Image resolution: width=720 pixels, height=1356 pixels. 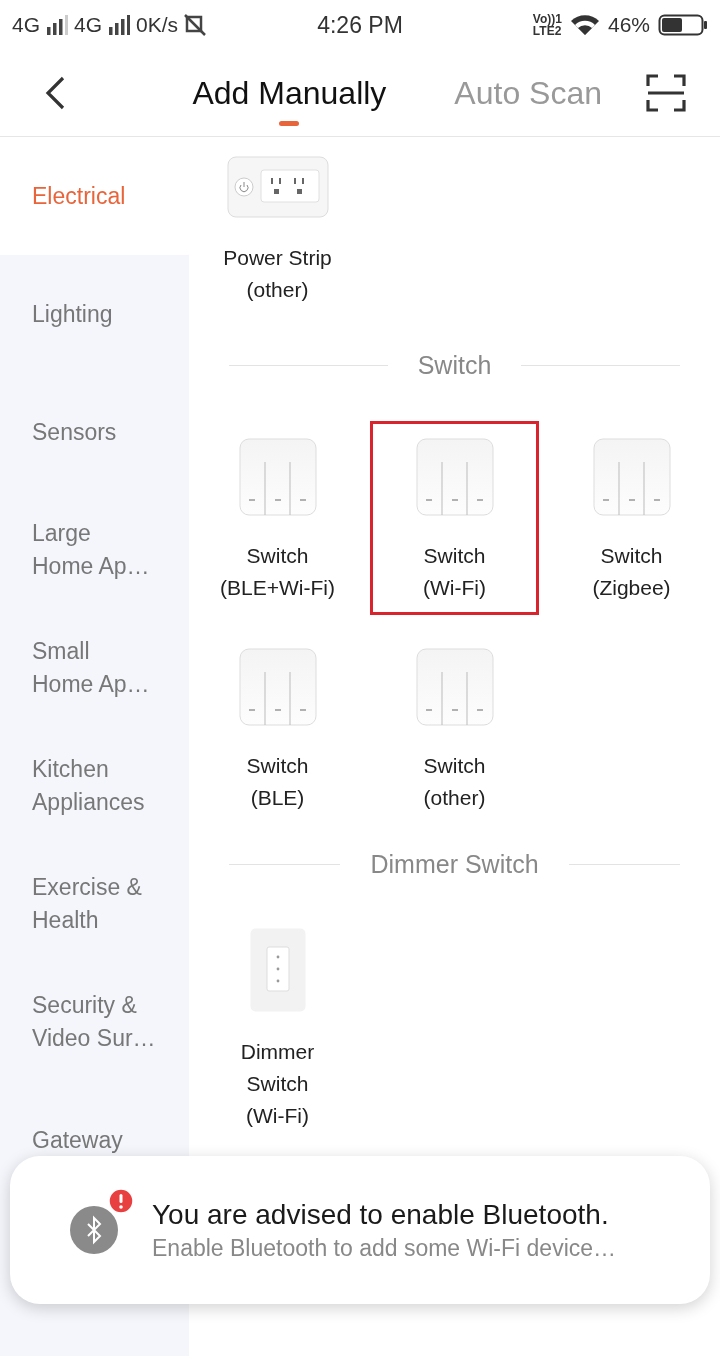 I want to click on category-item: Lighting, so click(x=94, y=314).